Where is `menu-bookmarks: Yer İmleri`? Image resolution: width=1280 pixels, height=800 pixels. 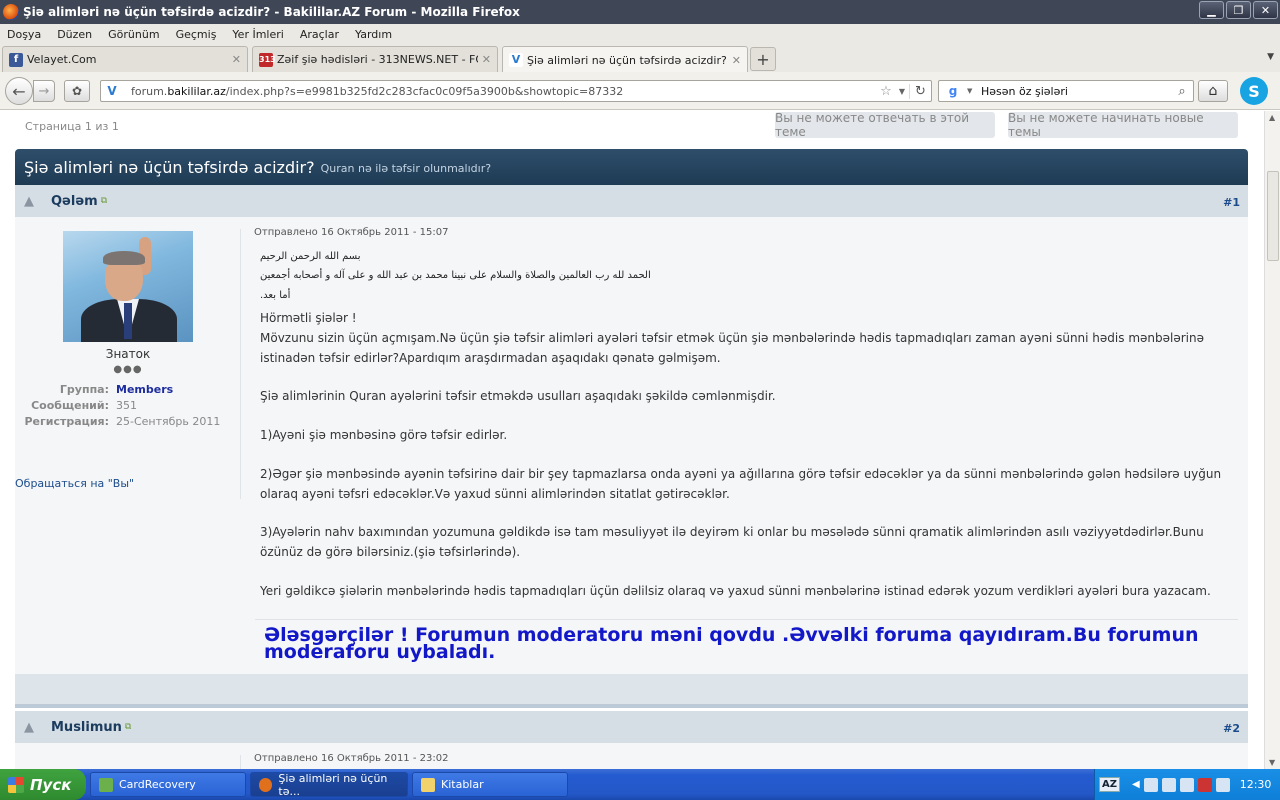 menu-bookmarks: Yer İmleri is located at coordinates (257, 34).